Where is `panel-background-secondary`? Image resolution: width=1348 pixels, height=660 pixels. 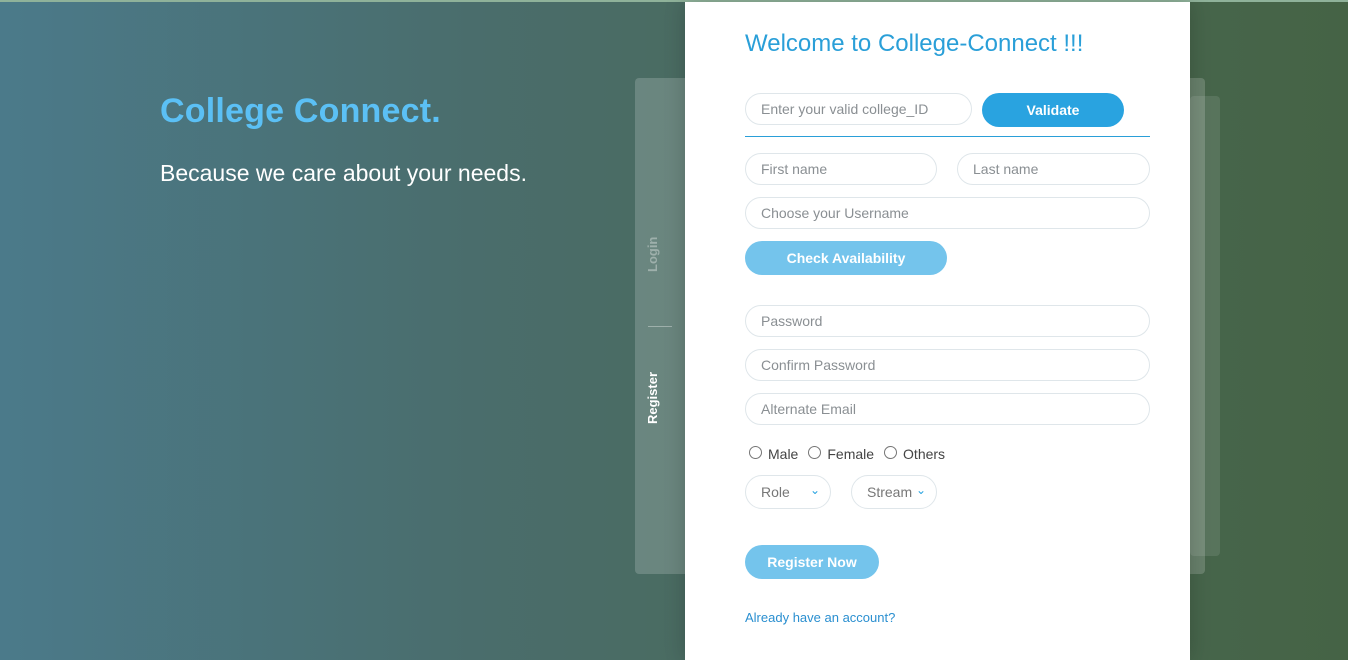
panel-background-secondary is located at coordinates (1205, 326).